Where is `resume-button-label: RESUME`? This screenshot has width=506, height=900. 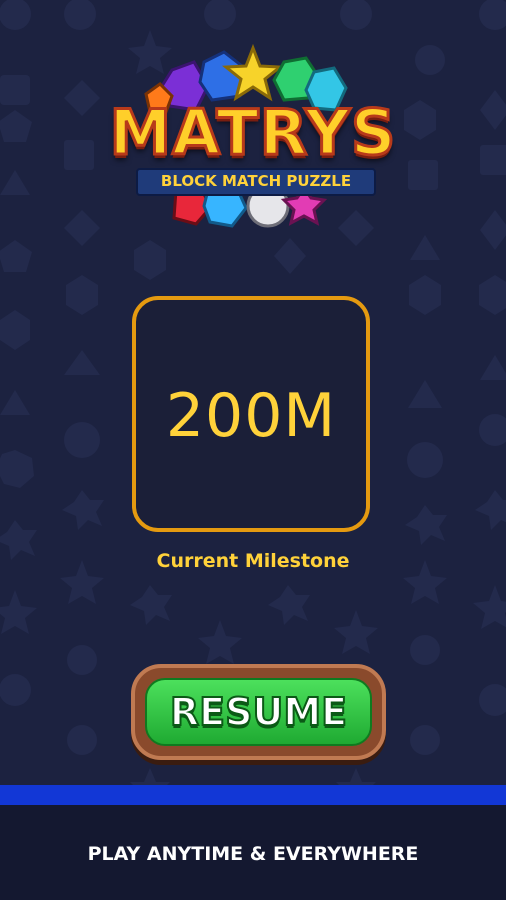
resume-button-label: RESUME is located at coordinates (258, 712).